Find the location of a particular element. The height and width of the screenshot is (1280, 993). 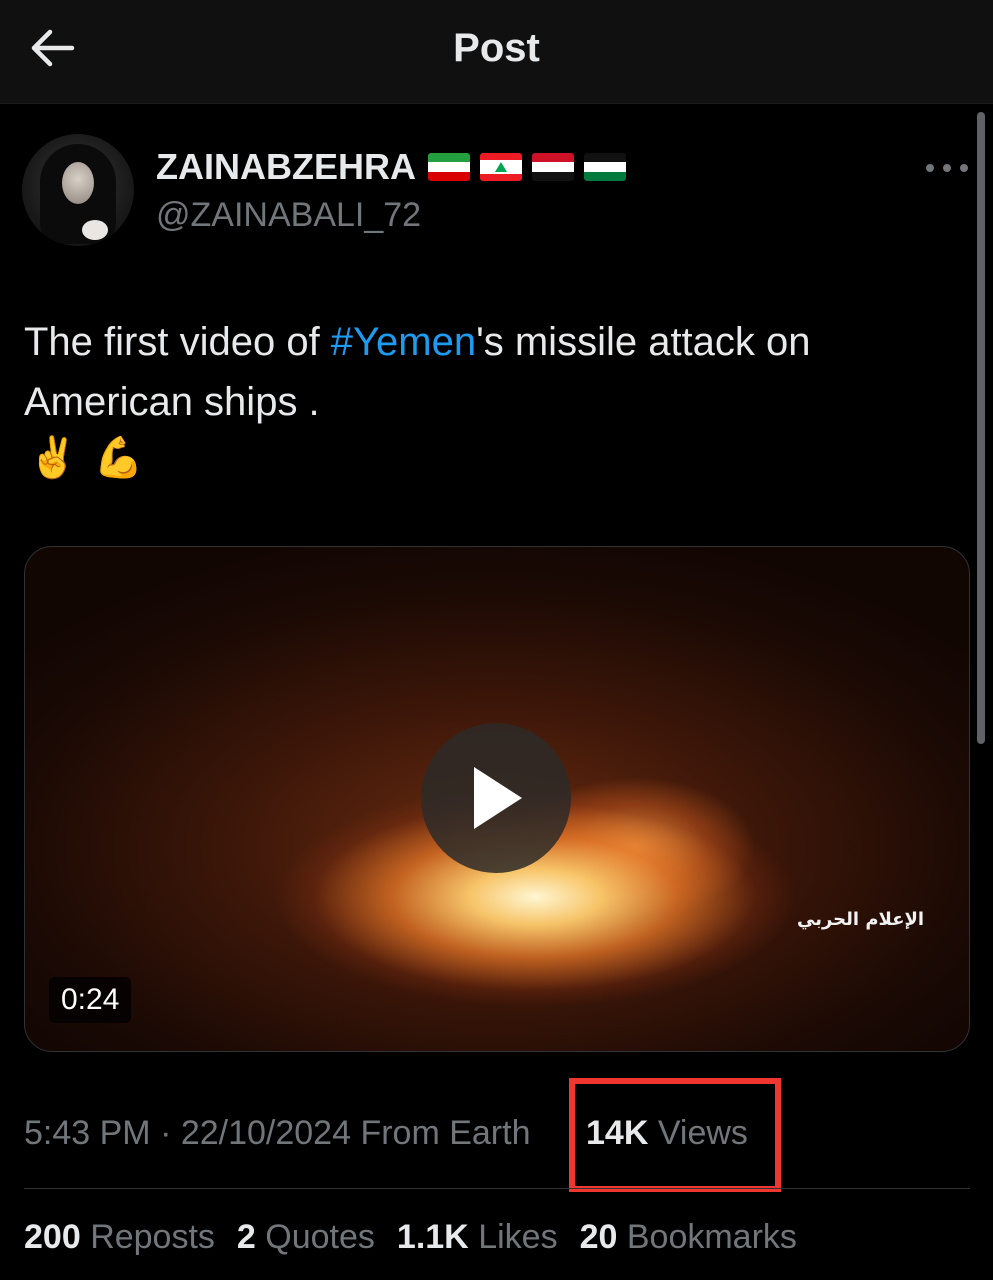

bookmarks-stat: 20 Bookmarks is located at coordinates (688, 1237).